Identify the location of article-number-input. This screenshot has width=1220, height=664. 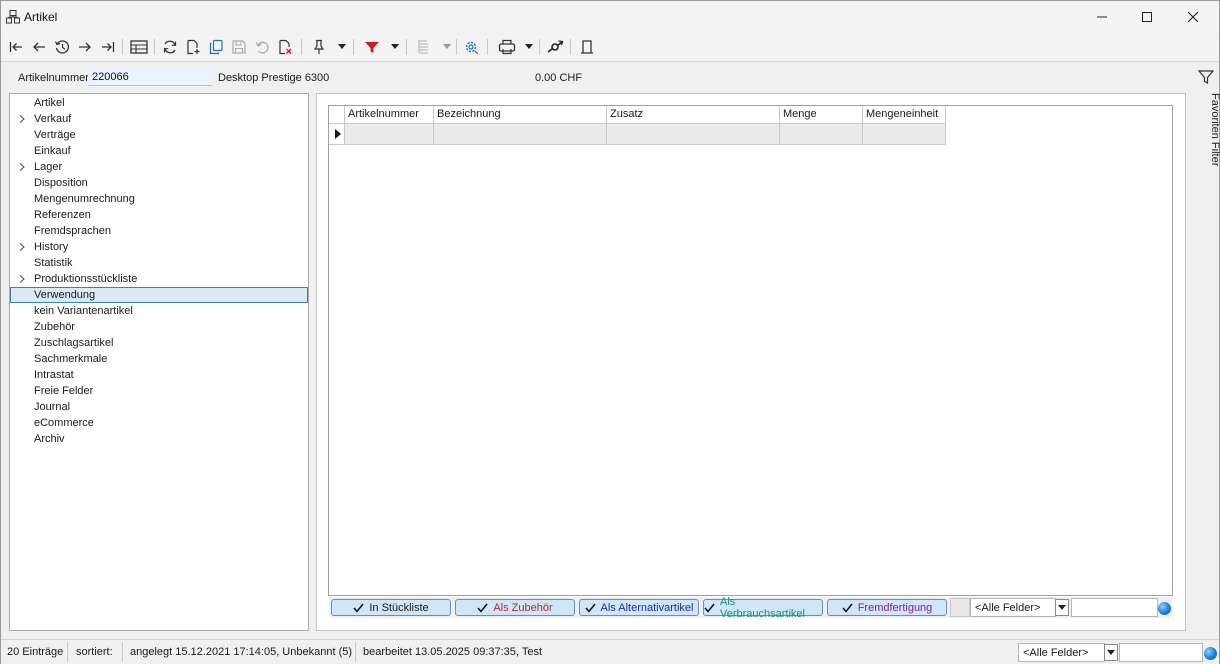
(150, 77).